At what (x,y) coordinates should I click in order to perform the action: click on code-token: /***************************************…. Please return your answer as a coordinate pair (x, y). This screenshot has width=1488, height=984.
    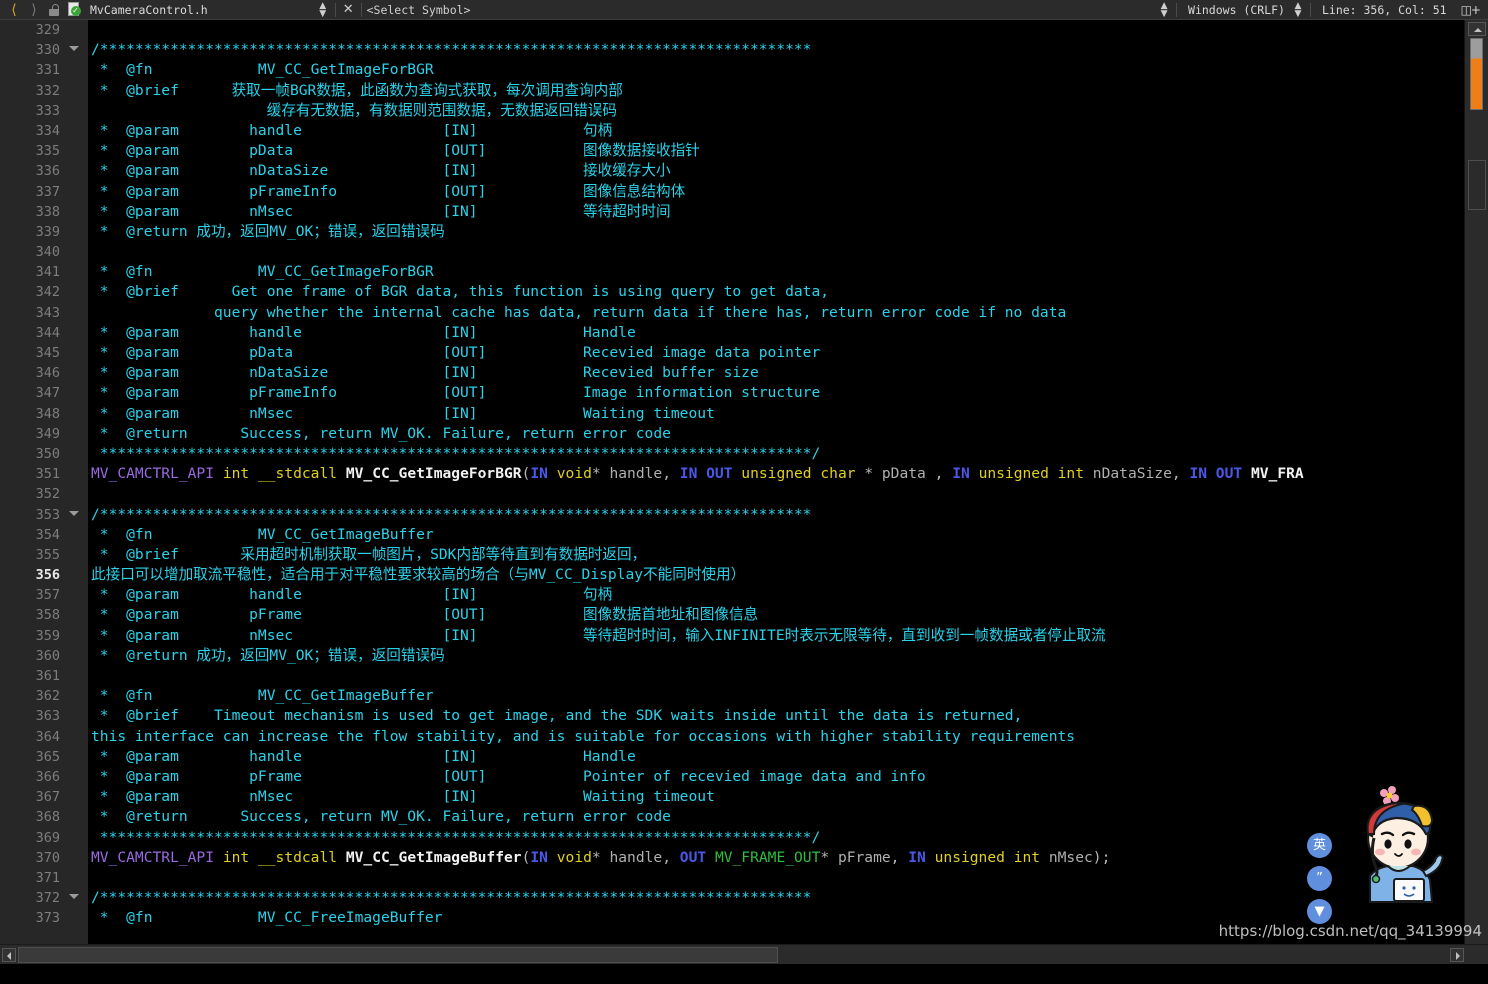
    Looking at the image, I should click on (451, 898).